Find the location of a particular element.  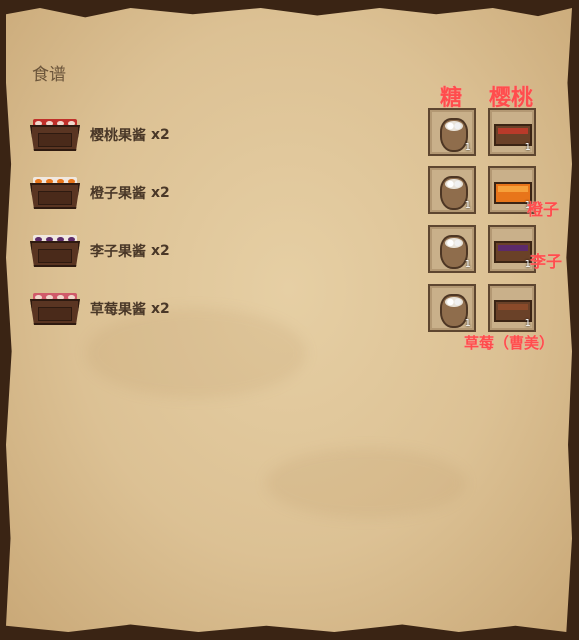

strawberry-jam-crate-icon is located at coordinates (55, 309).